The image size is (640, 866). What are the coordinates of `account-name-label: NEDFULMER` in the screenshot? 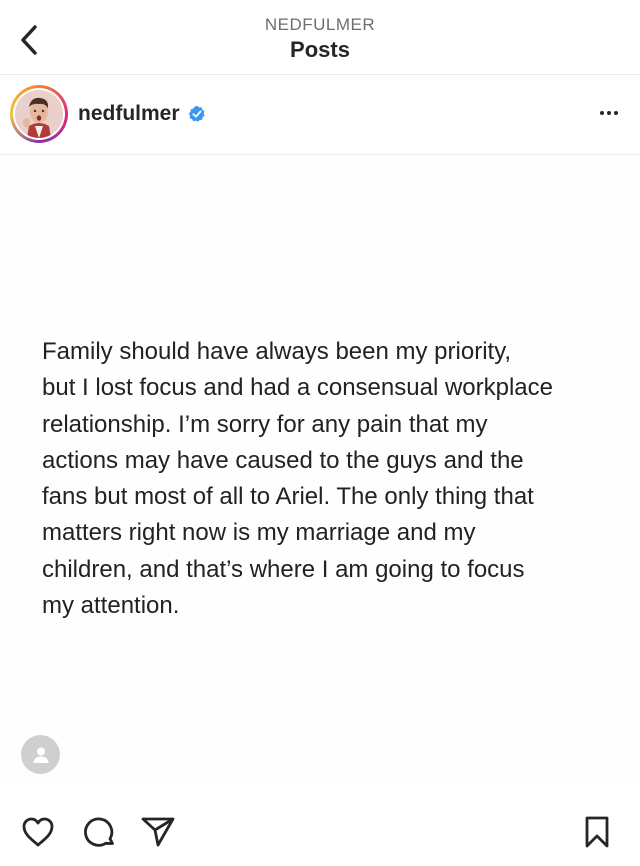 It's located at (320, 24).